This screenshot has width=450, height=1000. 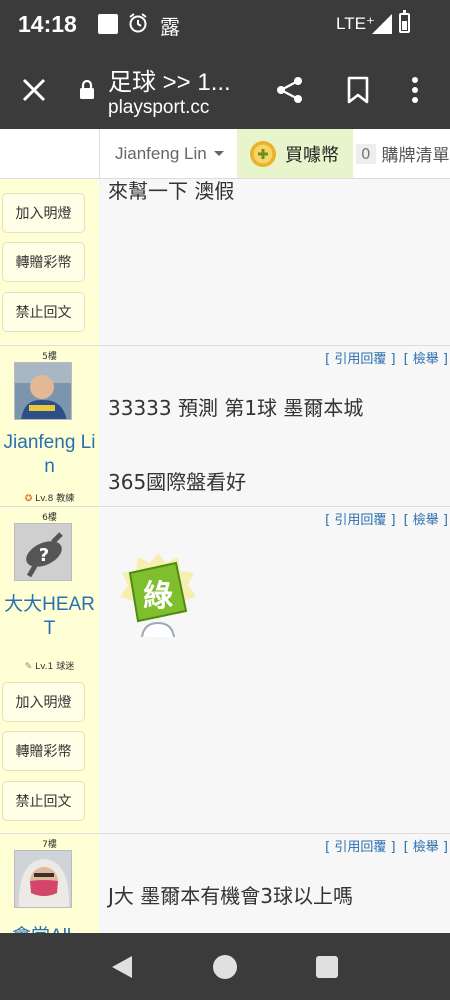 What do you see at coordinates (138, 23) in the screenshot?
I see `alarm-icon` at bounding box center [138, 23].